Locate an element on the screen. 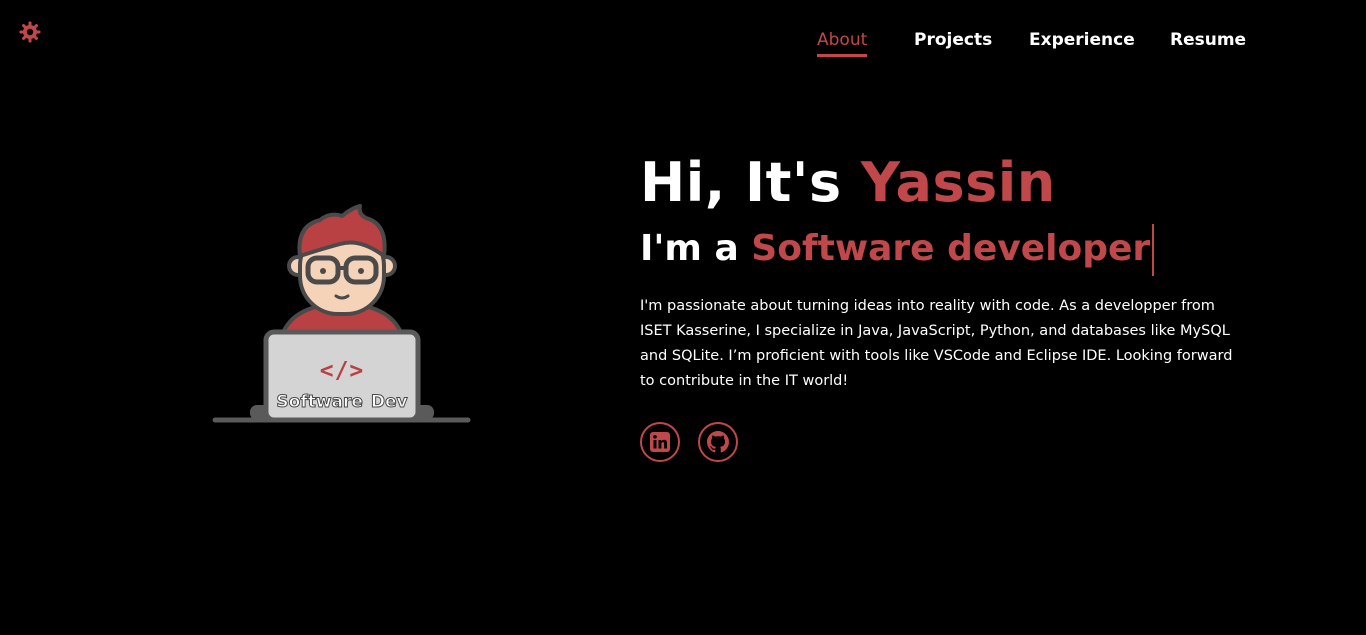 The width and height of the screenshot is (1366, 635). main-nav: About Projects Experience Resume is located at coordinates (683, 46).